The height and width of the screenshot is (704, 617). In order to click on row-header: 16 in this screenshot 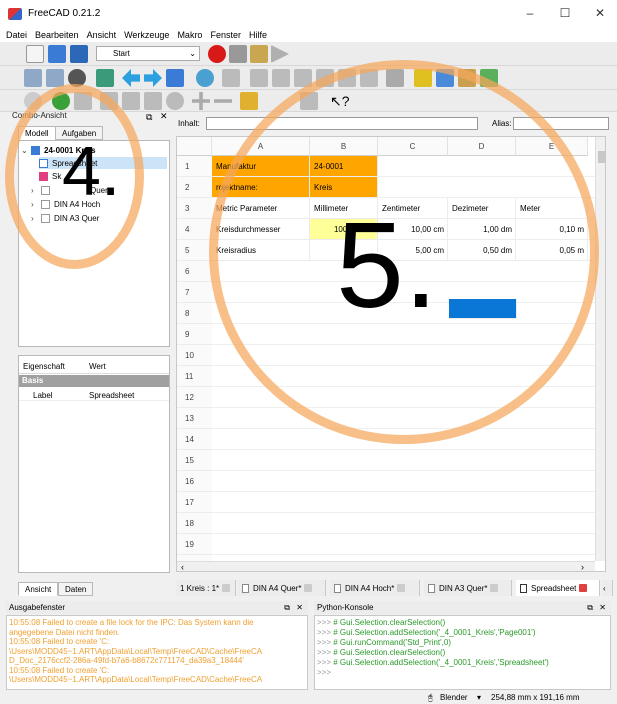, I will do `click(194, 481)`.